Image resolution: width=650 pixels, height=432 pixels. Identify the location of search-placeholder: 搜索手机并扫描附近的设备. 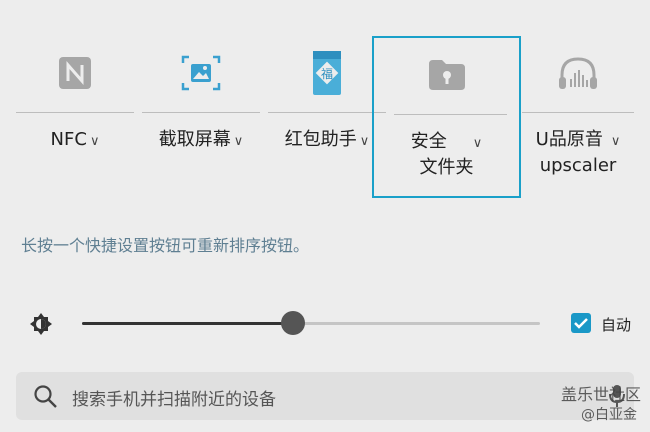
(174, 400).